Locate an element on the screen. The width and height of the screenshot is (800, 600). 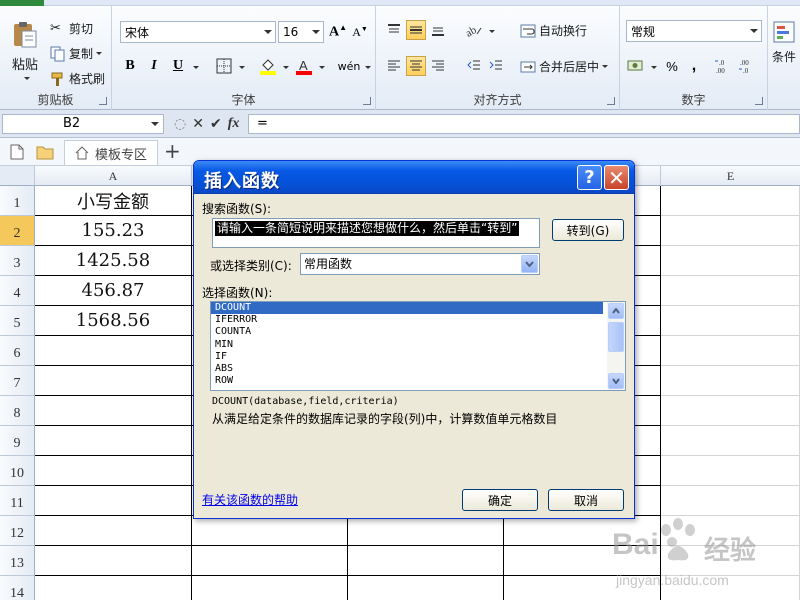
decrease-indent-button is located at coordinates (474, 66).